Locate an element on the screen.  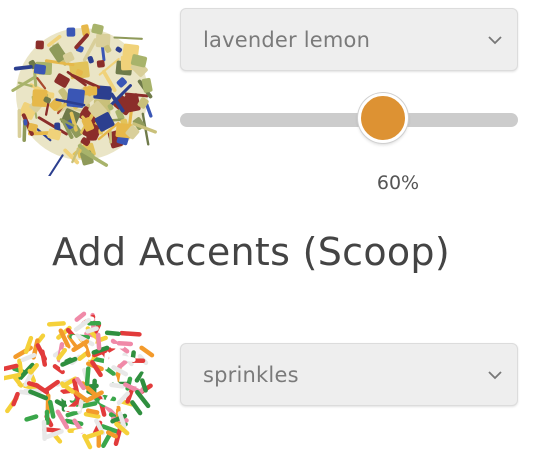
slider-value-label: 60% is located at coordinates (398, 183).